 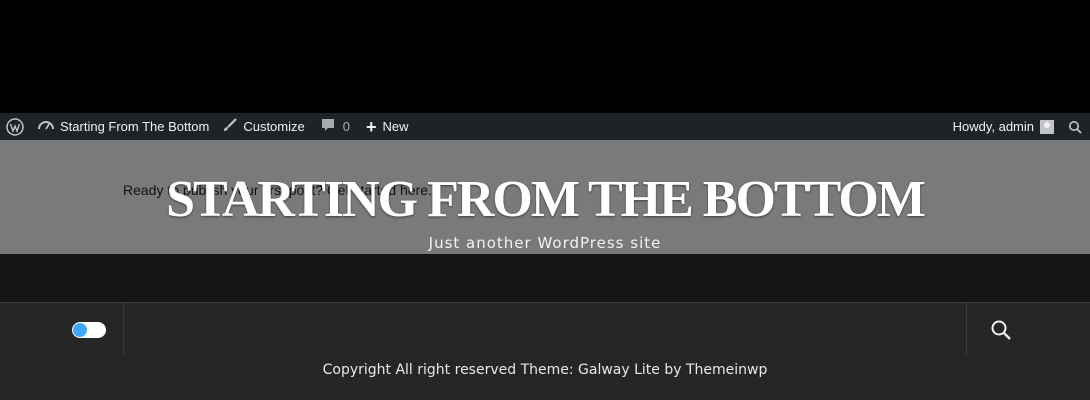 I want to click on howdy-text: Howdy, admin, so click(x=993, y=126).